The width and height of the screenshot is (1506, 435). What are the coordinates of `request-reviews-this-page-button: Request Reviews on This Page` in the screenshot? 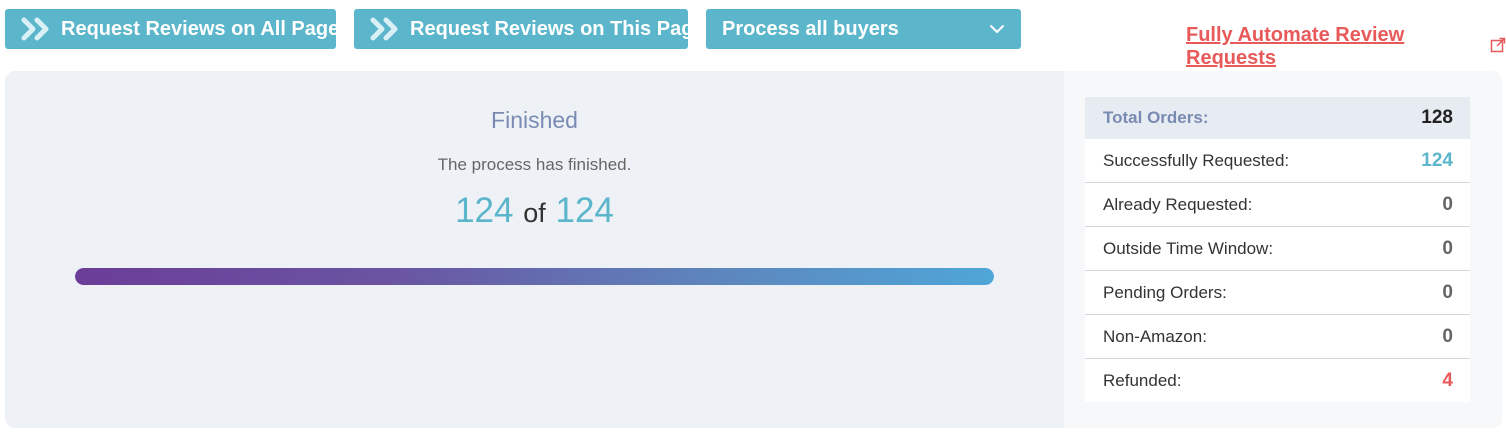 It's located at (529, 29).